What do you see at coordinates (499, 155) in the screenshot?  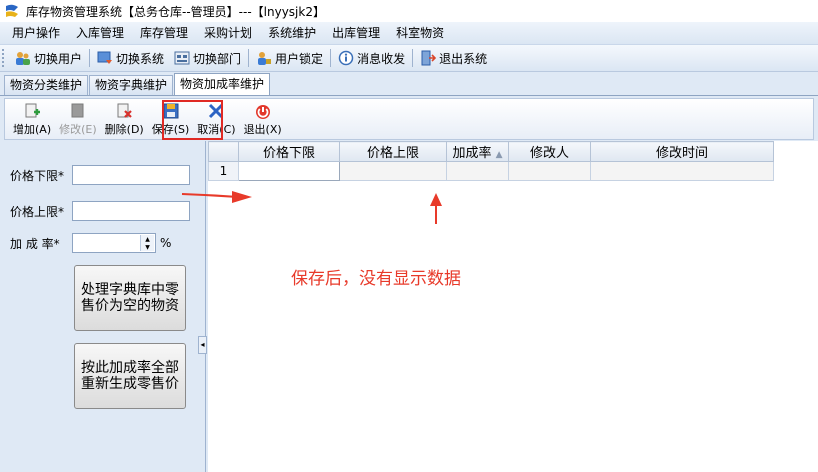 I see `sort-indicator-icon: ▲` at bounding box center [499, 155].